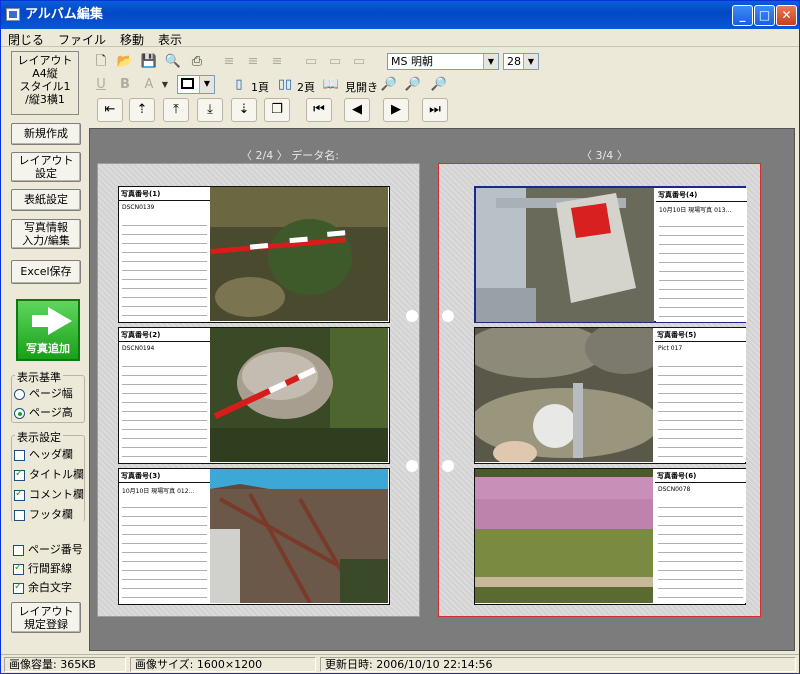 The width and height of the screenshot is (800, 674). Describe the element at coordinates (49, 474) in the screenshot. I see `checkbox-title: タイトル欄` at that location.